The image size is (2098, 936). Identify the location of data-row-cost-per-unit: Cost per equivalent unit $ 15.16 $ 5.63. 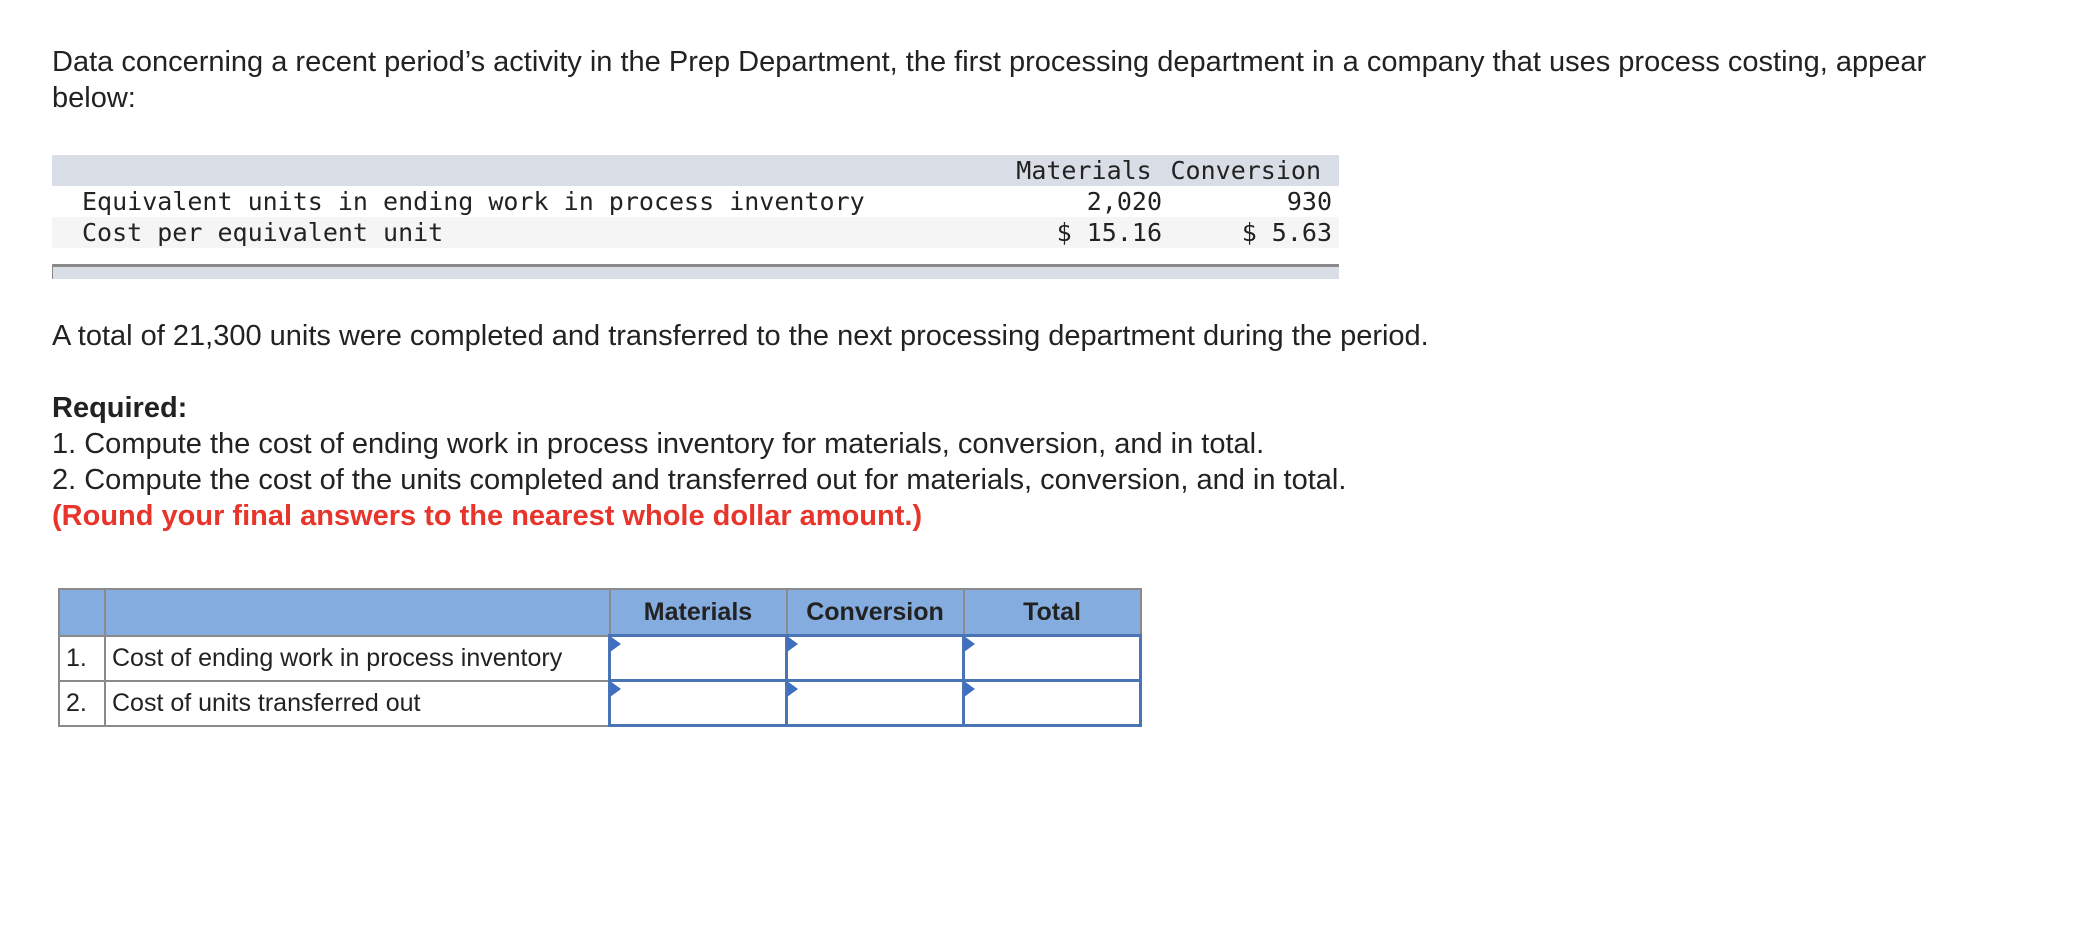
(695, 232).